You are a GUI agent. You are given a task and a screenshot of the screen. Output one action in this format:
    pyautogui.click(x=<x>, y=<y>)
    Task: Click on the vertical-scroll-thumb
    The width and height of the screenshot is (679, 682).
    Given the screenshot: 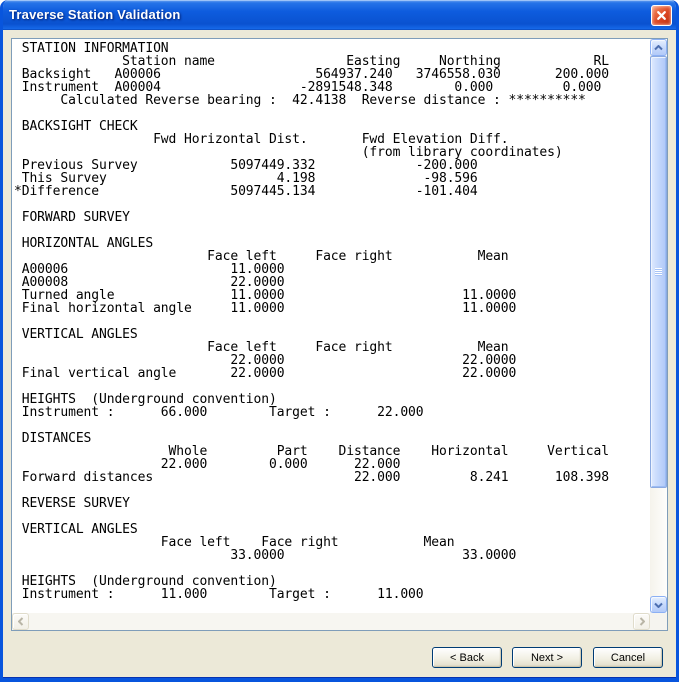 What is the action you would take?
    pyautogui.click(x=658, y=272)
    